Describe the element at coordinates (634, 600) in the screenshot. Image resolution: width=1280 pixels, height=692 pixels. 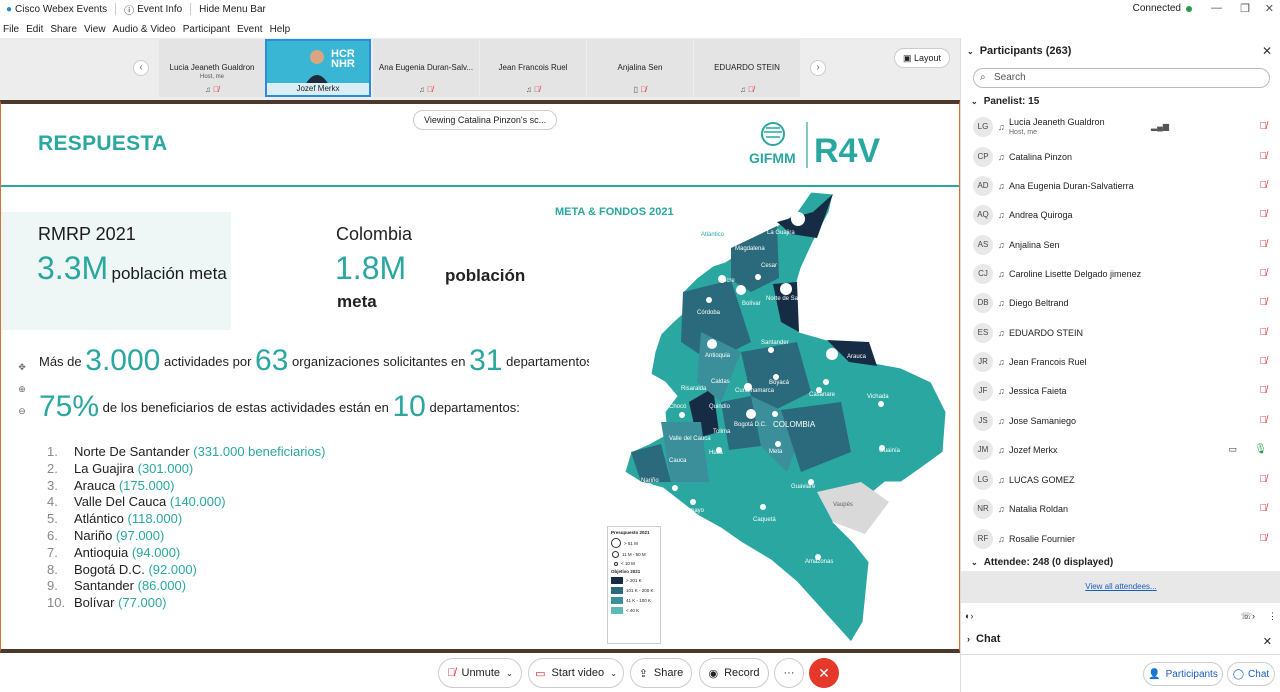
I see `legend-item: 41 K - 100 K` at that location.